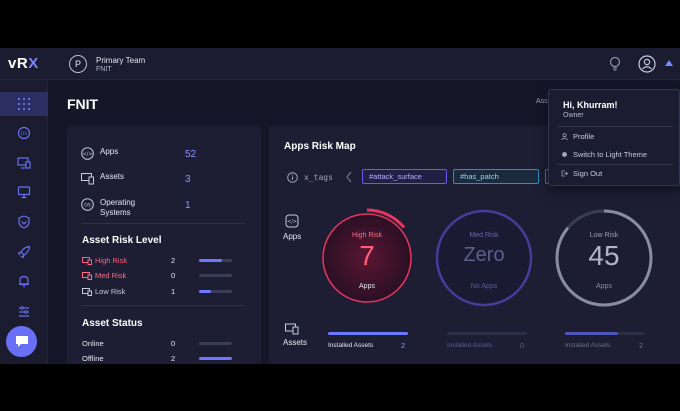 This screenshot has width=680, height=411. Describe the element at coordinates (295, 342) in the screenshot. I see `row-label-assets: Assets` at that location.